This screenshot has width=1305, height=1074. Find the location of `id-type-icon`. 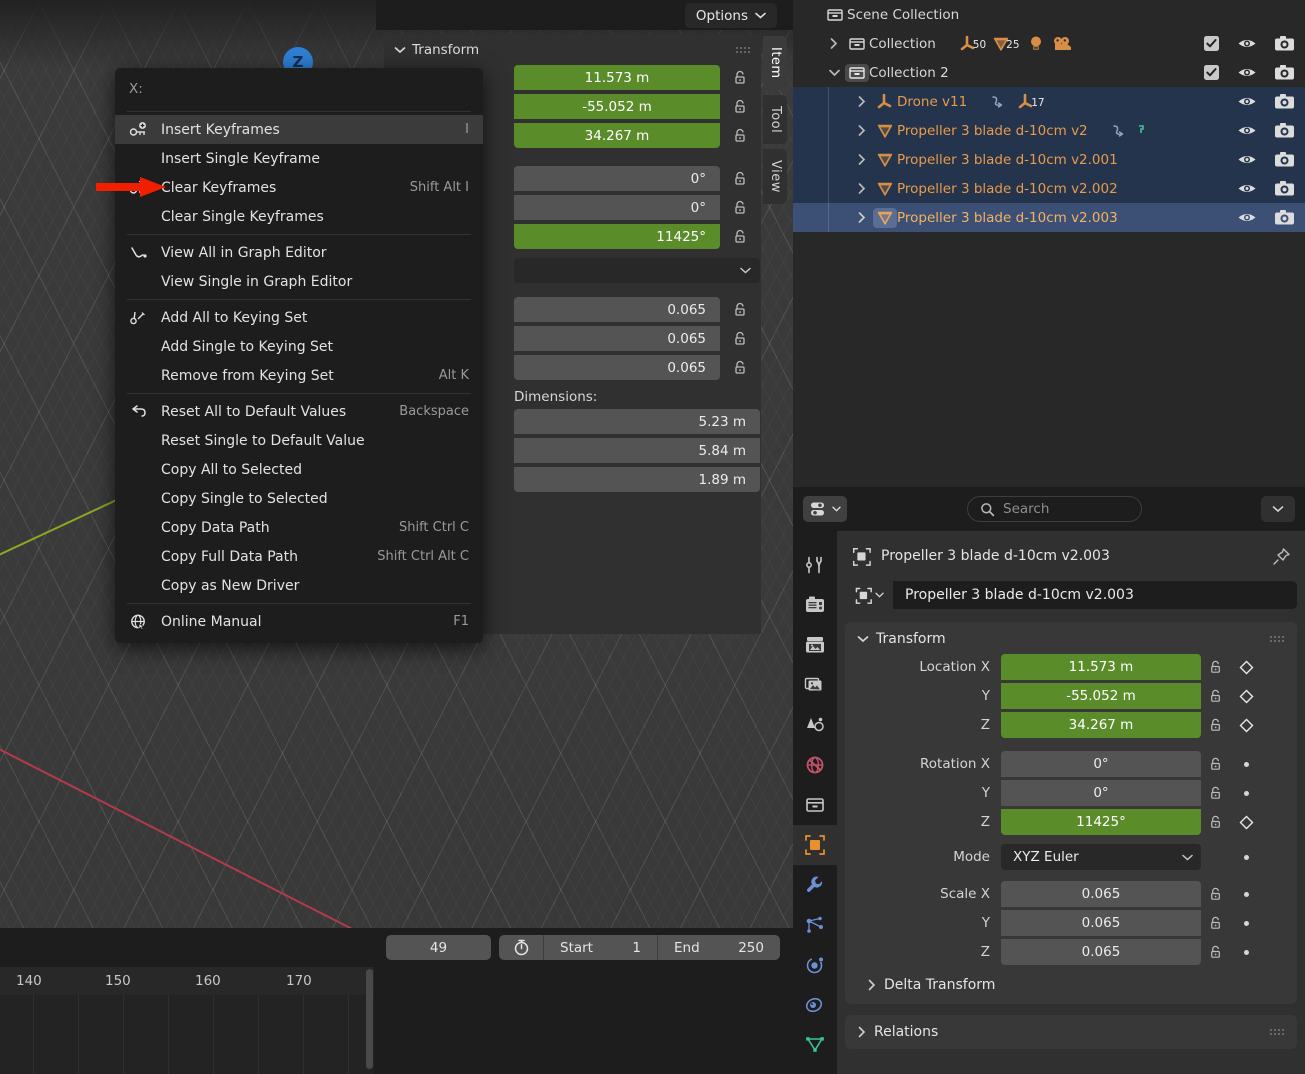

id-type-icon is located at coordinates (869, 595).